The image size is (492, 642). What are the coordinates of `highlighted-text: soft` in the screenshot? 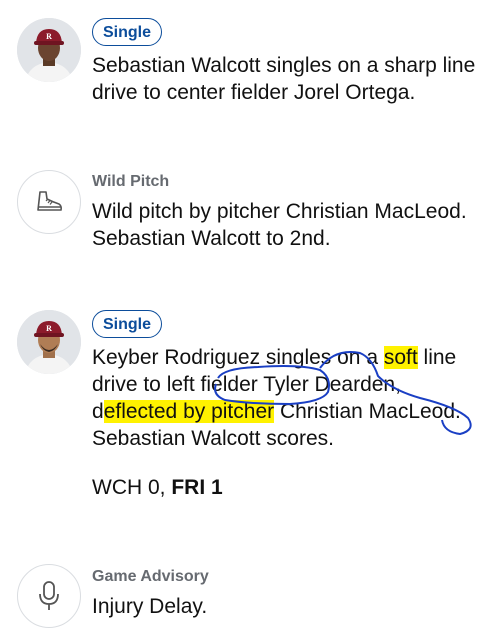 It's located at (400, 357).